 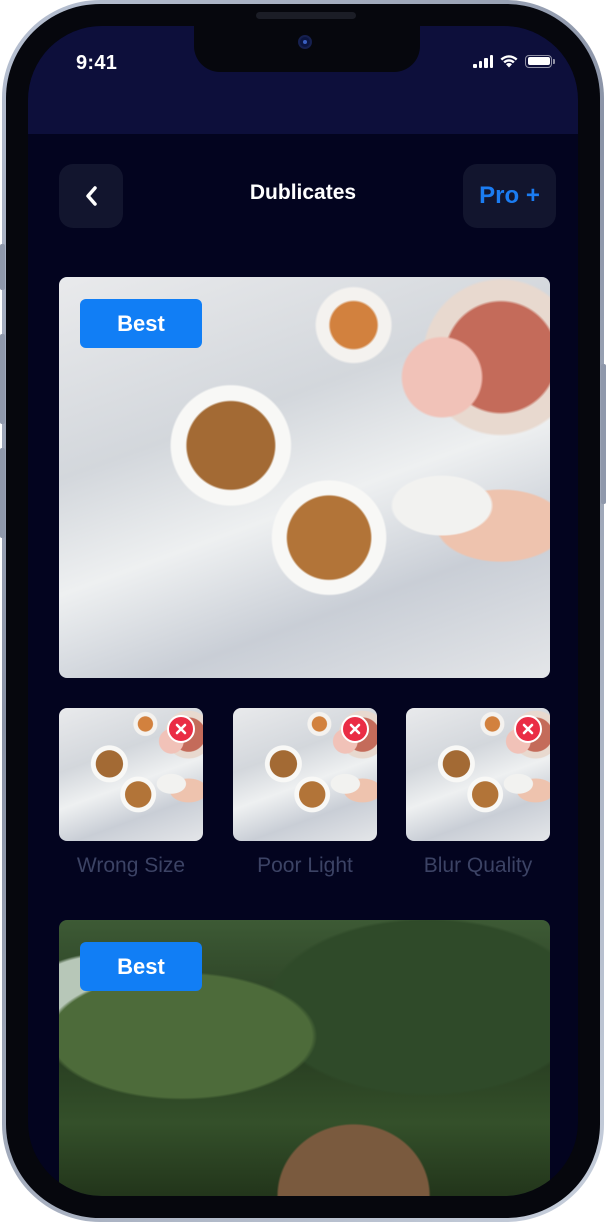 I want to click on power-button, so click(x=603, y=434).